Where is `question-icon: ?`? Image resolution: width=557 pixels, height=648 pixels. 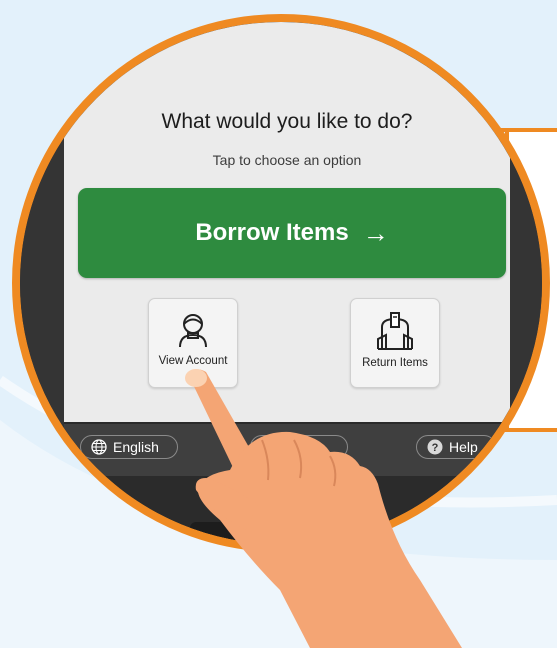 question-icon: ? is located at coordinates (435, 447).